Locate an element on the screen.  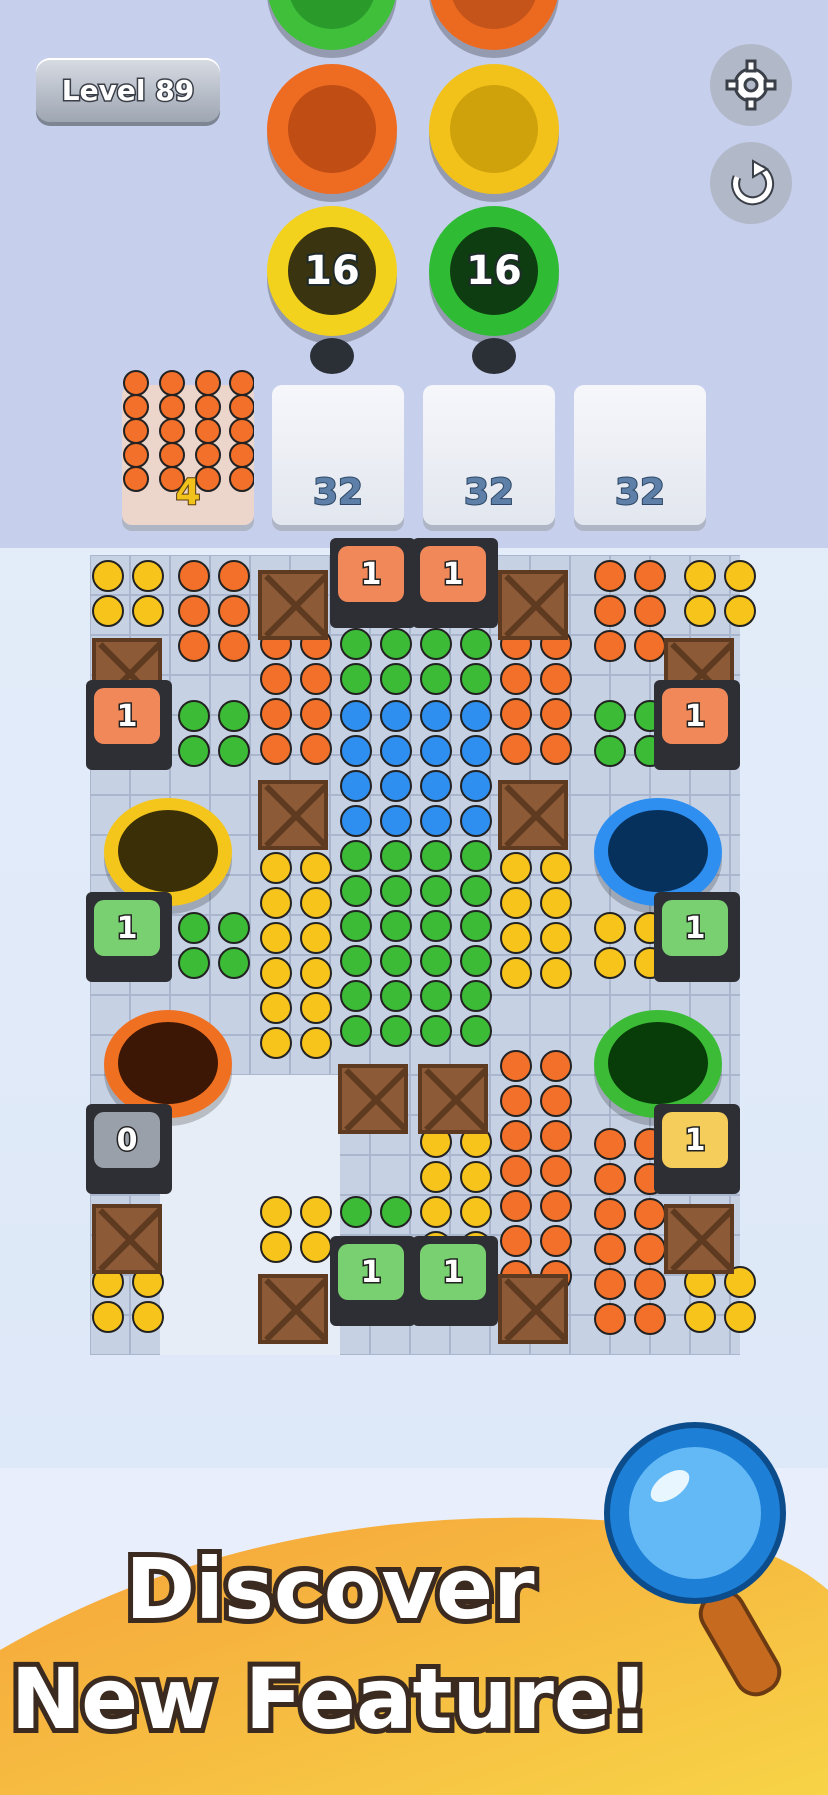
holding-slot-filled: 4 is located at coordinates (188, 447).